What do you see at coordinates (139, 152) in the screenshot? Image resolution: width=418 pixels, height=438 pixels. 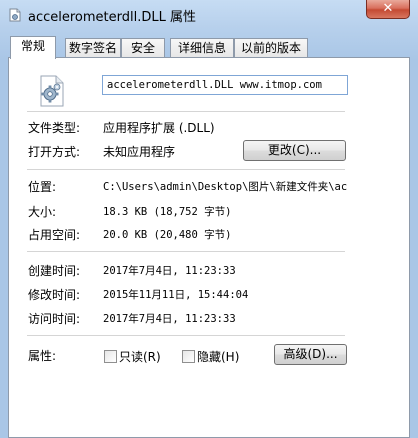 I see `open-with-value: 未知应用程序` at bounding box center [139, 152].